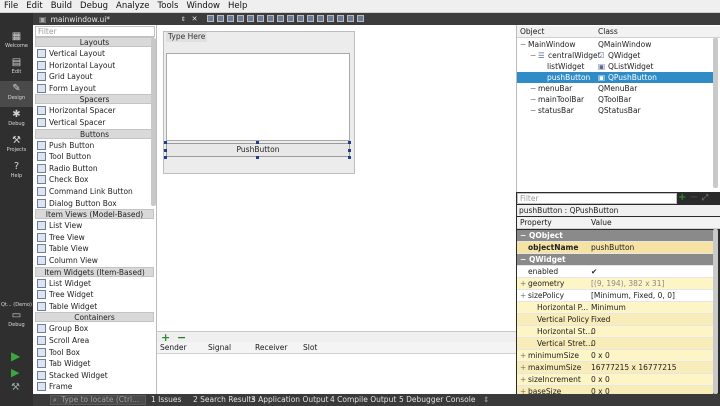 The height and width of the screenshot is (406, 720). What do you see at coordinates (168, 6) in the screenshot?
I see `menu-tools: Tools` at bounding box center [168, 6].